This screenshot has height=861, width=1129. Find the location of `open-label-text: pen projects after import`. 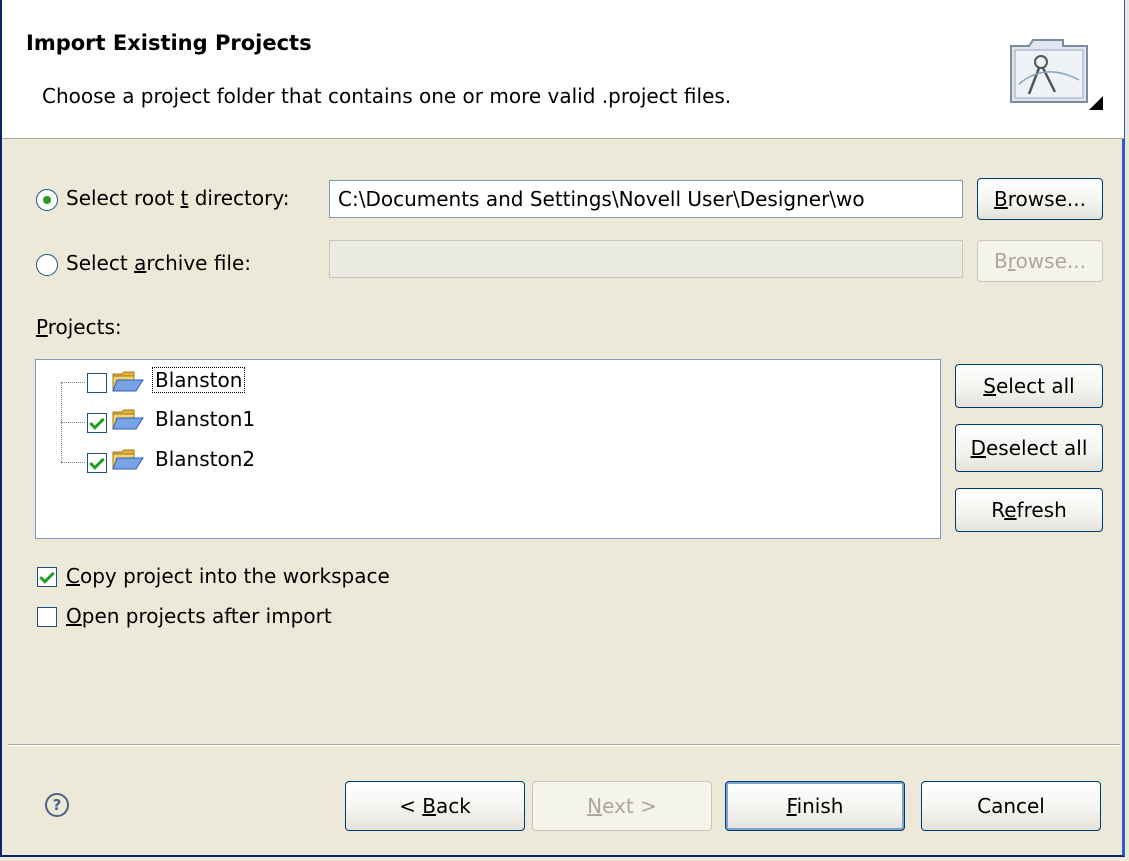

open-label-text: pen projects after import is located at coordinates (206, 616).